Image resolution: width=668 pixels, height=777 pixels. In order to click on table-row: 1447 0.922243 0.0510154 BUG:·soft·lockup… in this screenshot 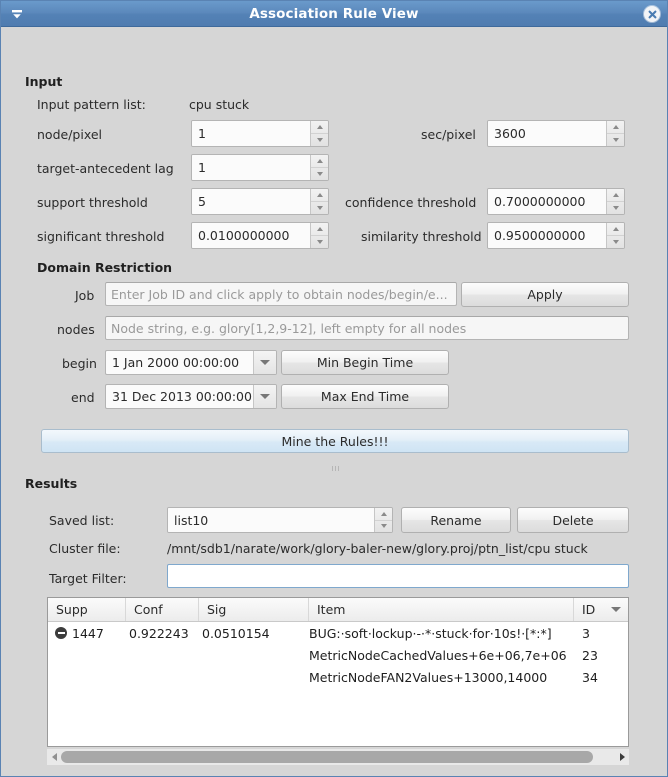, I will do `click(338, 633)`.